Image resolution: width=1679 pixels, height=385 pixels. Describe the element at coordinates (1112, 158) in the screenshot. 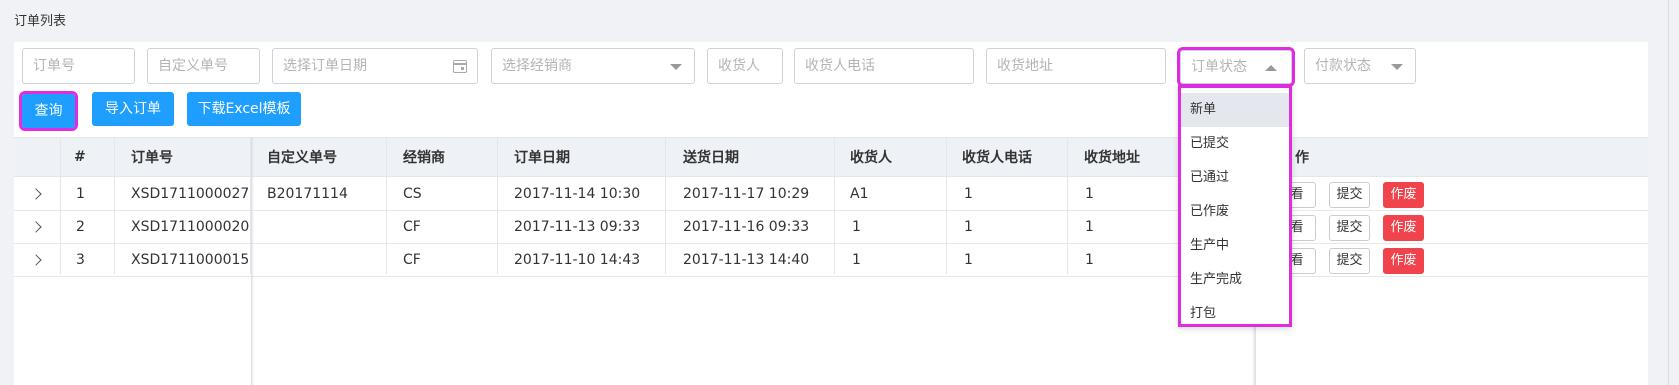

I see `col-receiver-address-header: 收货地址` at that location.